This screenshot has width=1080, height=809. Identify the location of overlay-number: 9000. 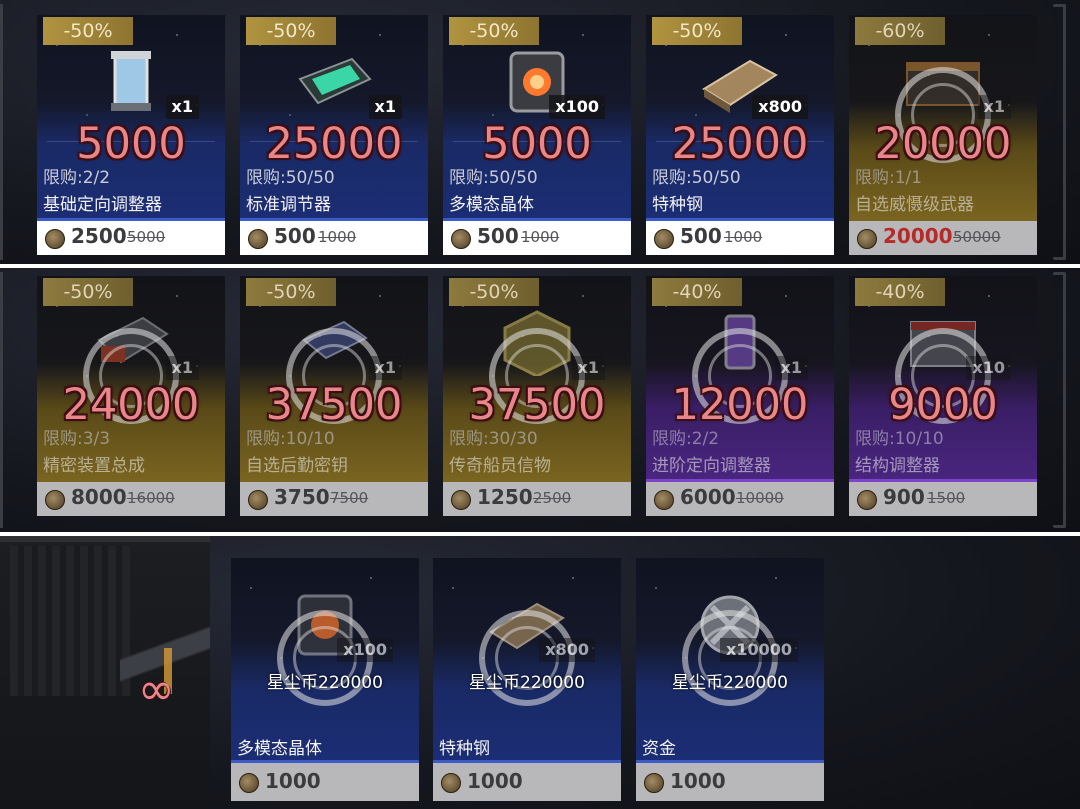
(943, 405).